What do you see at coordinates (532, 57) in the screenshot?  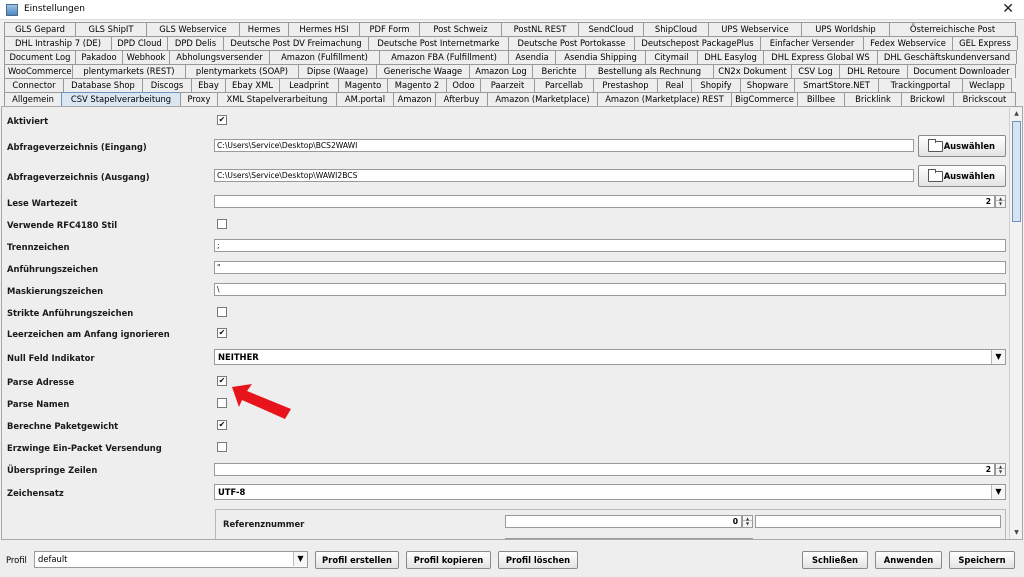 I see `tab-asendia: Asendia` at bounding box center [532, 57].